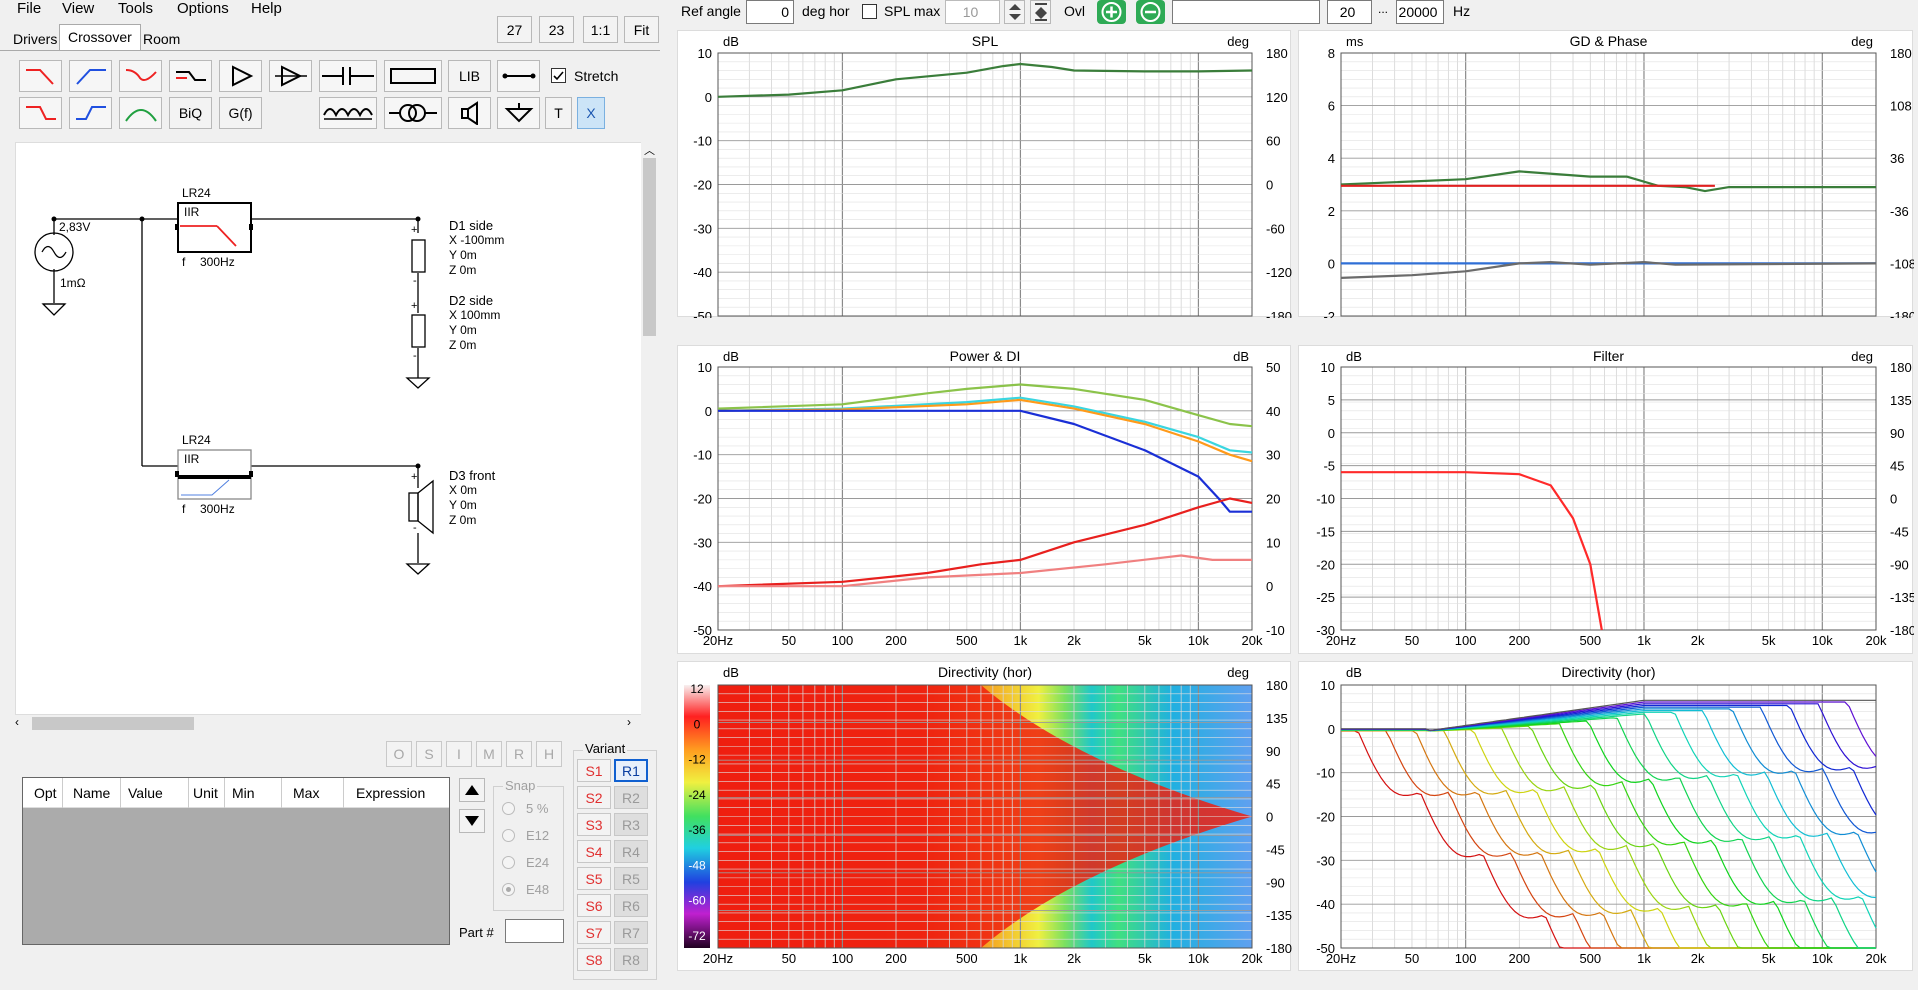  I want to click on tab-crossover: Crossover, so click(100, 37).